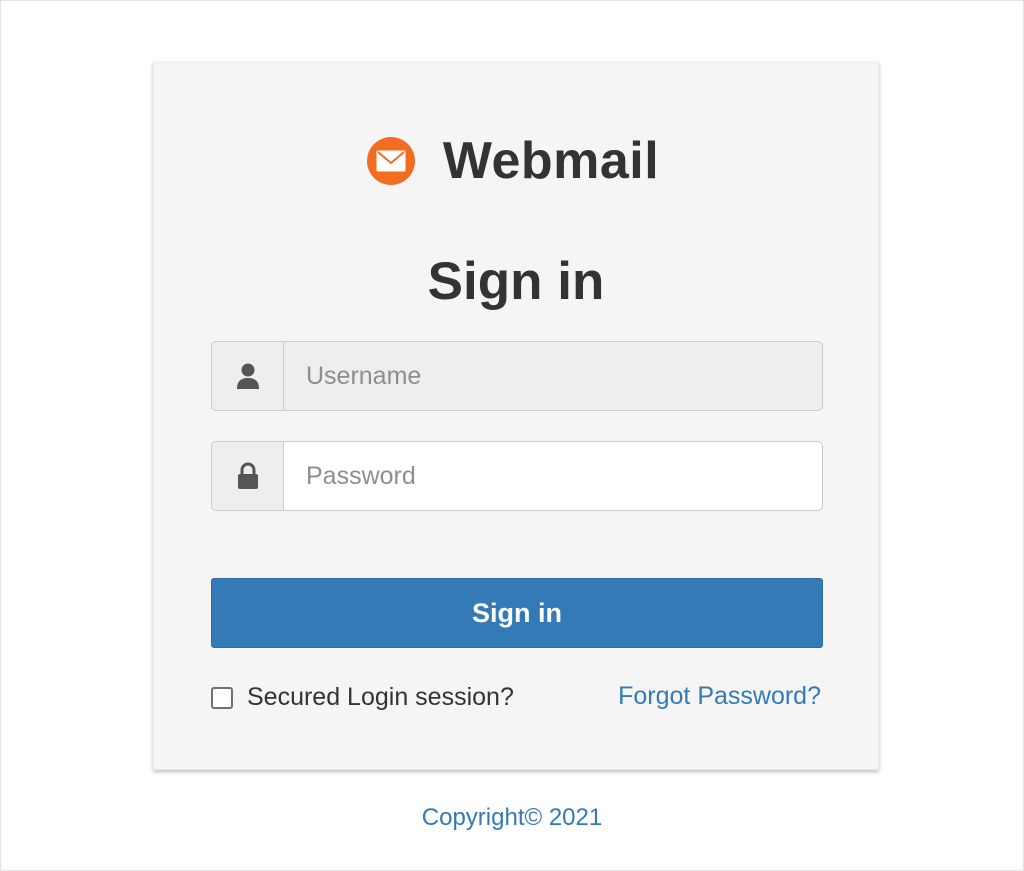 The height and width of the screenshot is (871, 1024). I want to click on copyright-text: Copyright© 2021, so click(512, 817).